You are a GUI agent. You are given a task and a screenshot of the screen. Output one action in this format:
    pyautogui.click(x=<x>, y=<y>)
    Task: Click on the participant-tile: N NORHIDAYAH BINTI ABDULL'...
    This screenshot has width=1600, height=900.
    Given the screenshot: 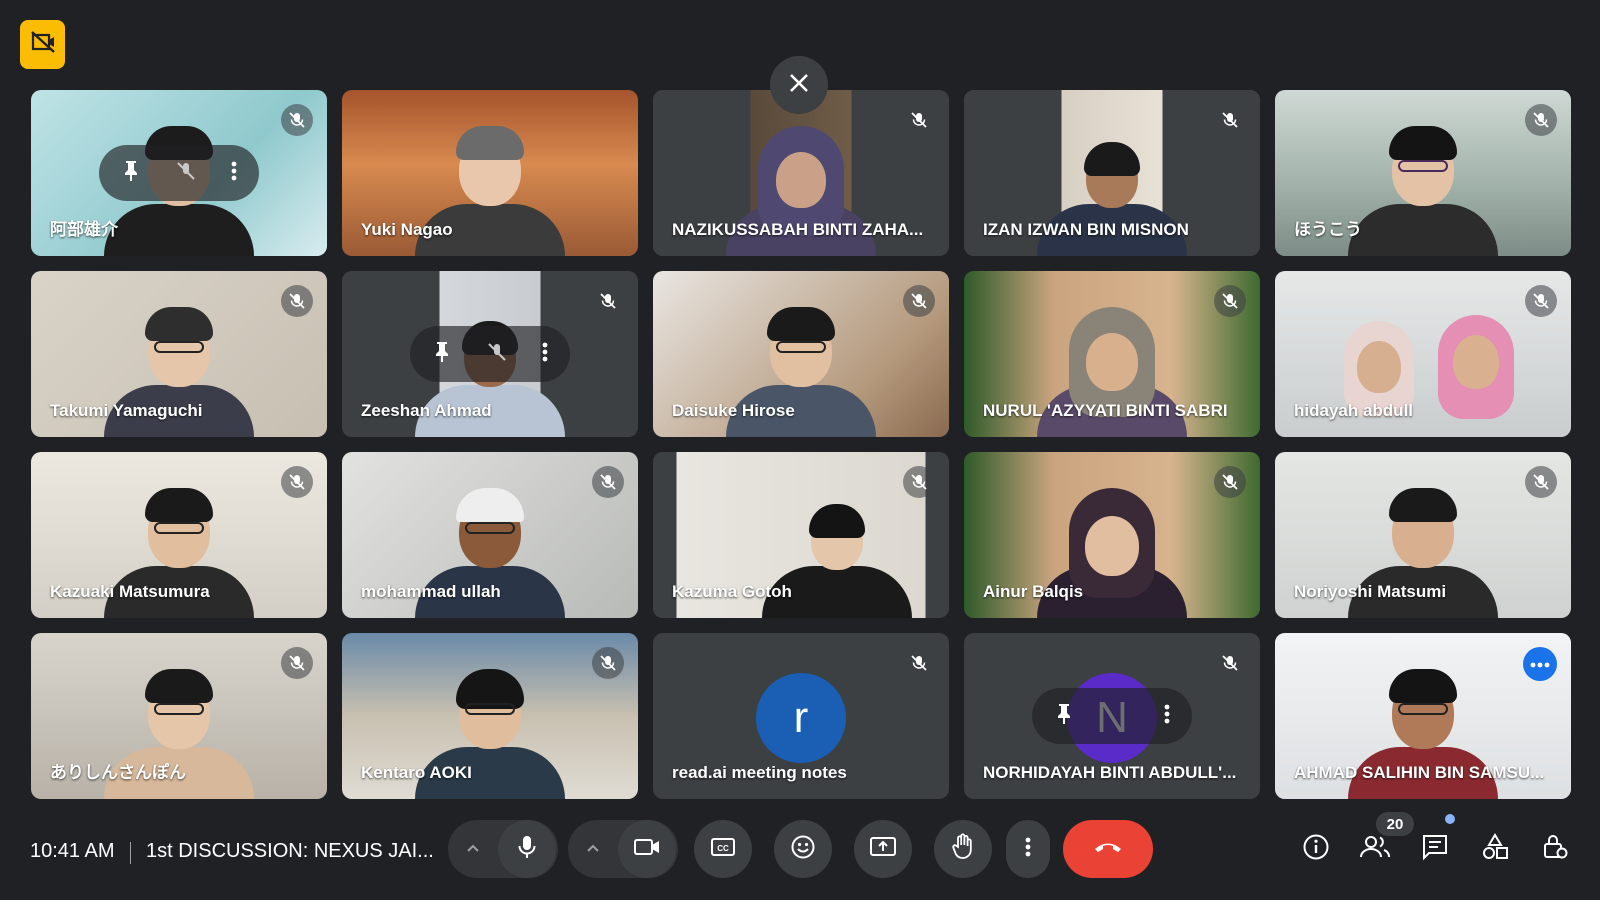 What is the action you would take?
    pyautogui.click(x=1112, y=716)
    